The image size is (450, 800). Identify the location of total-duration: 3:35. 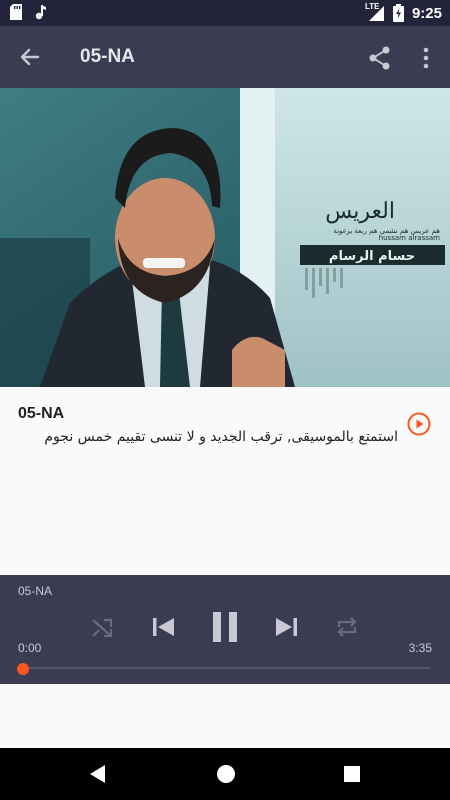
(420, 648).